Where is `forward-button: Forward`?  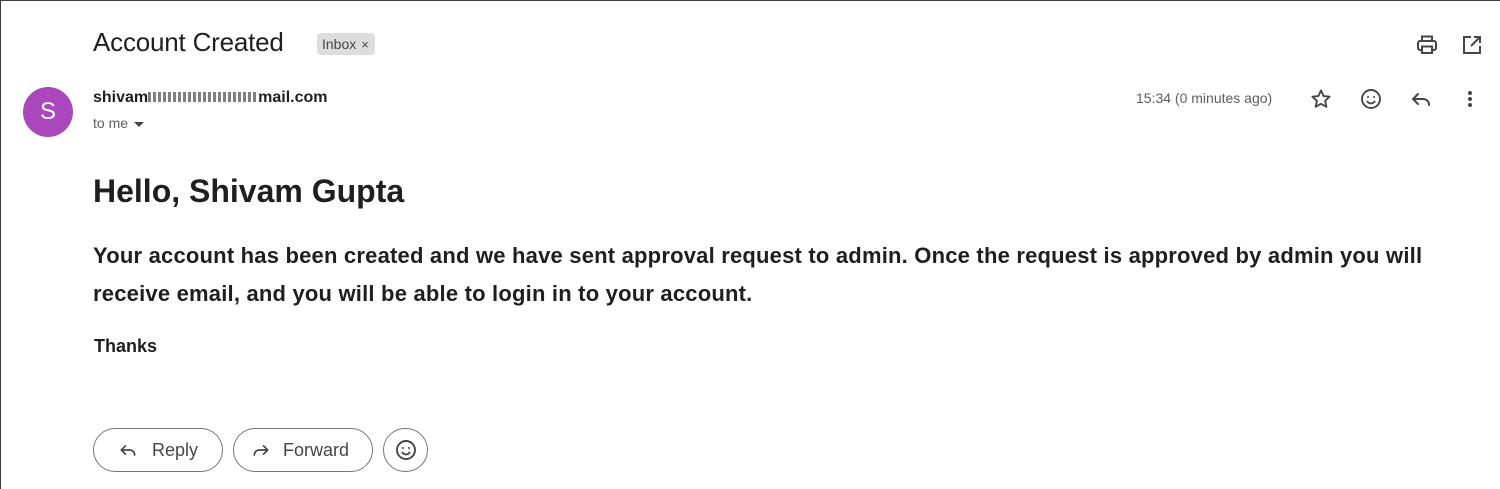 forward-button: Forward is located at coordinates (303, 450).